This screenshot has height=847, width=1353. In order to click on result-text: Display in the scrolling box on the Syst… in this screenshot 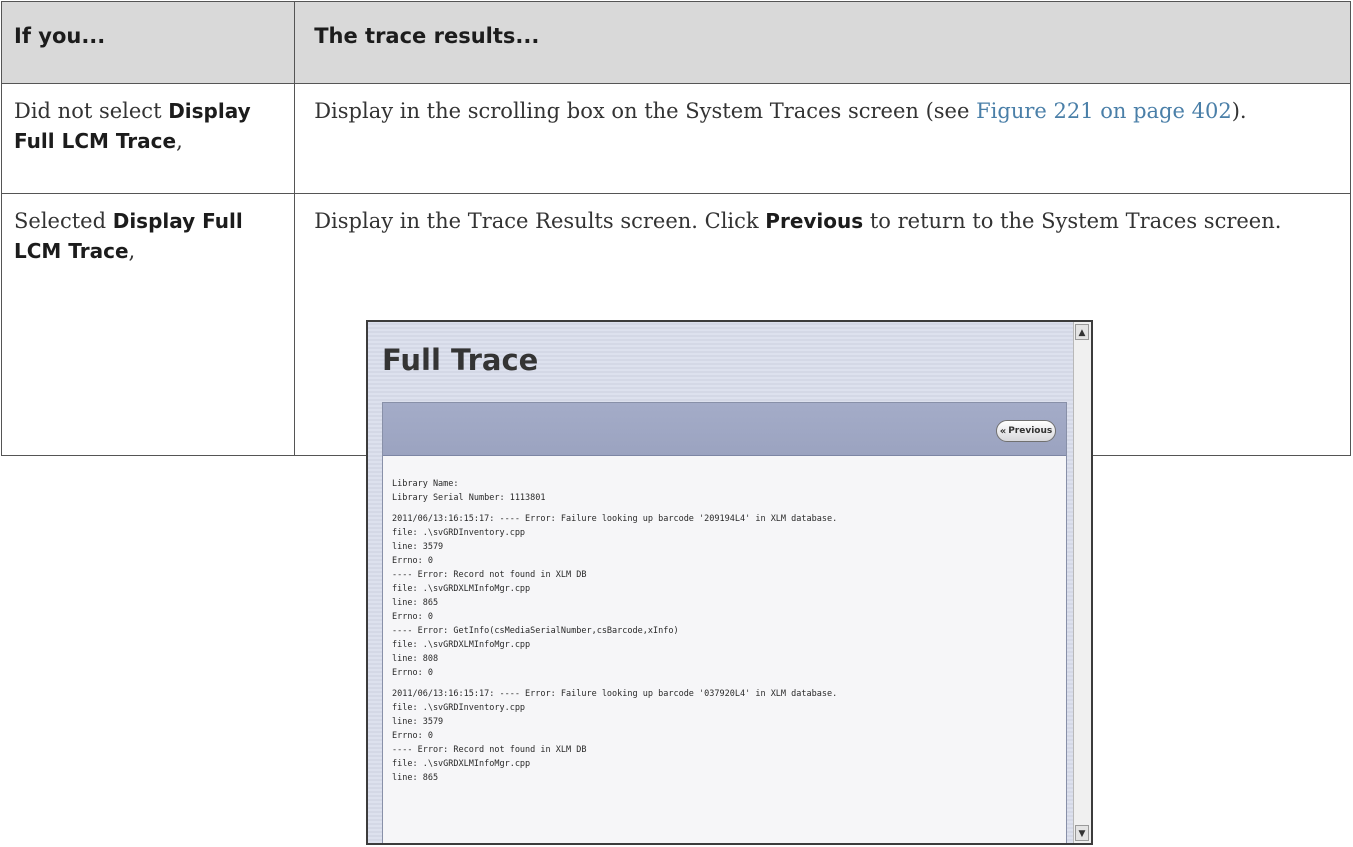, I will do `click(822, 105)`.